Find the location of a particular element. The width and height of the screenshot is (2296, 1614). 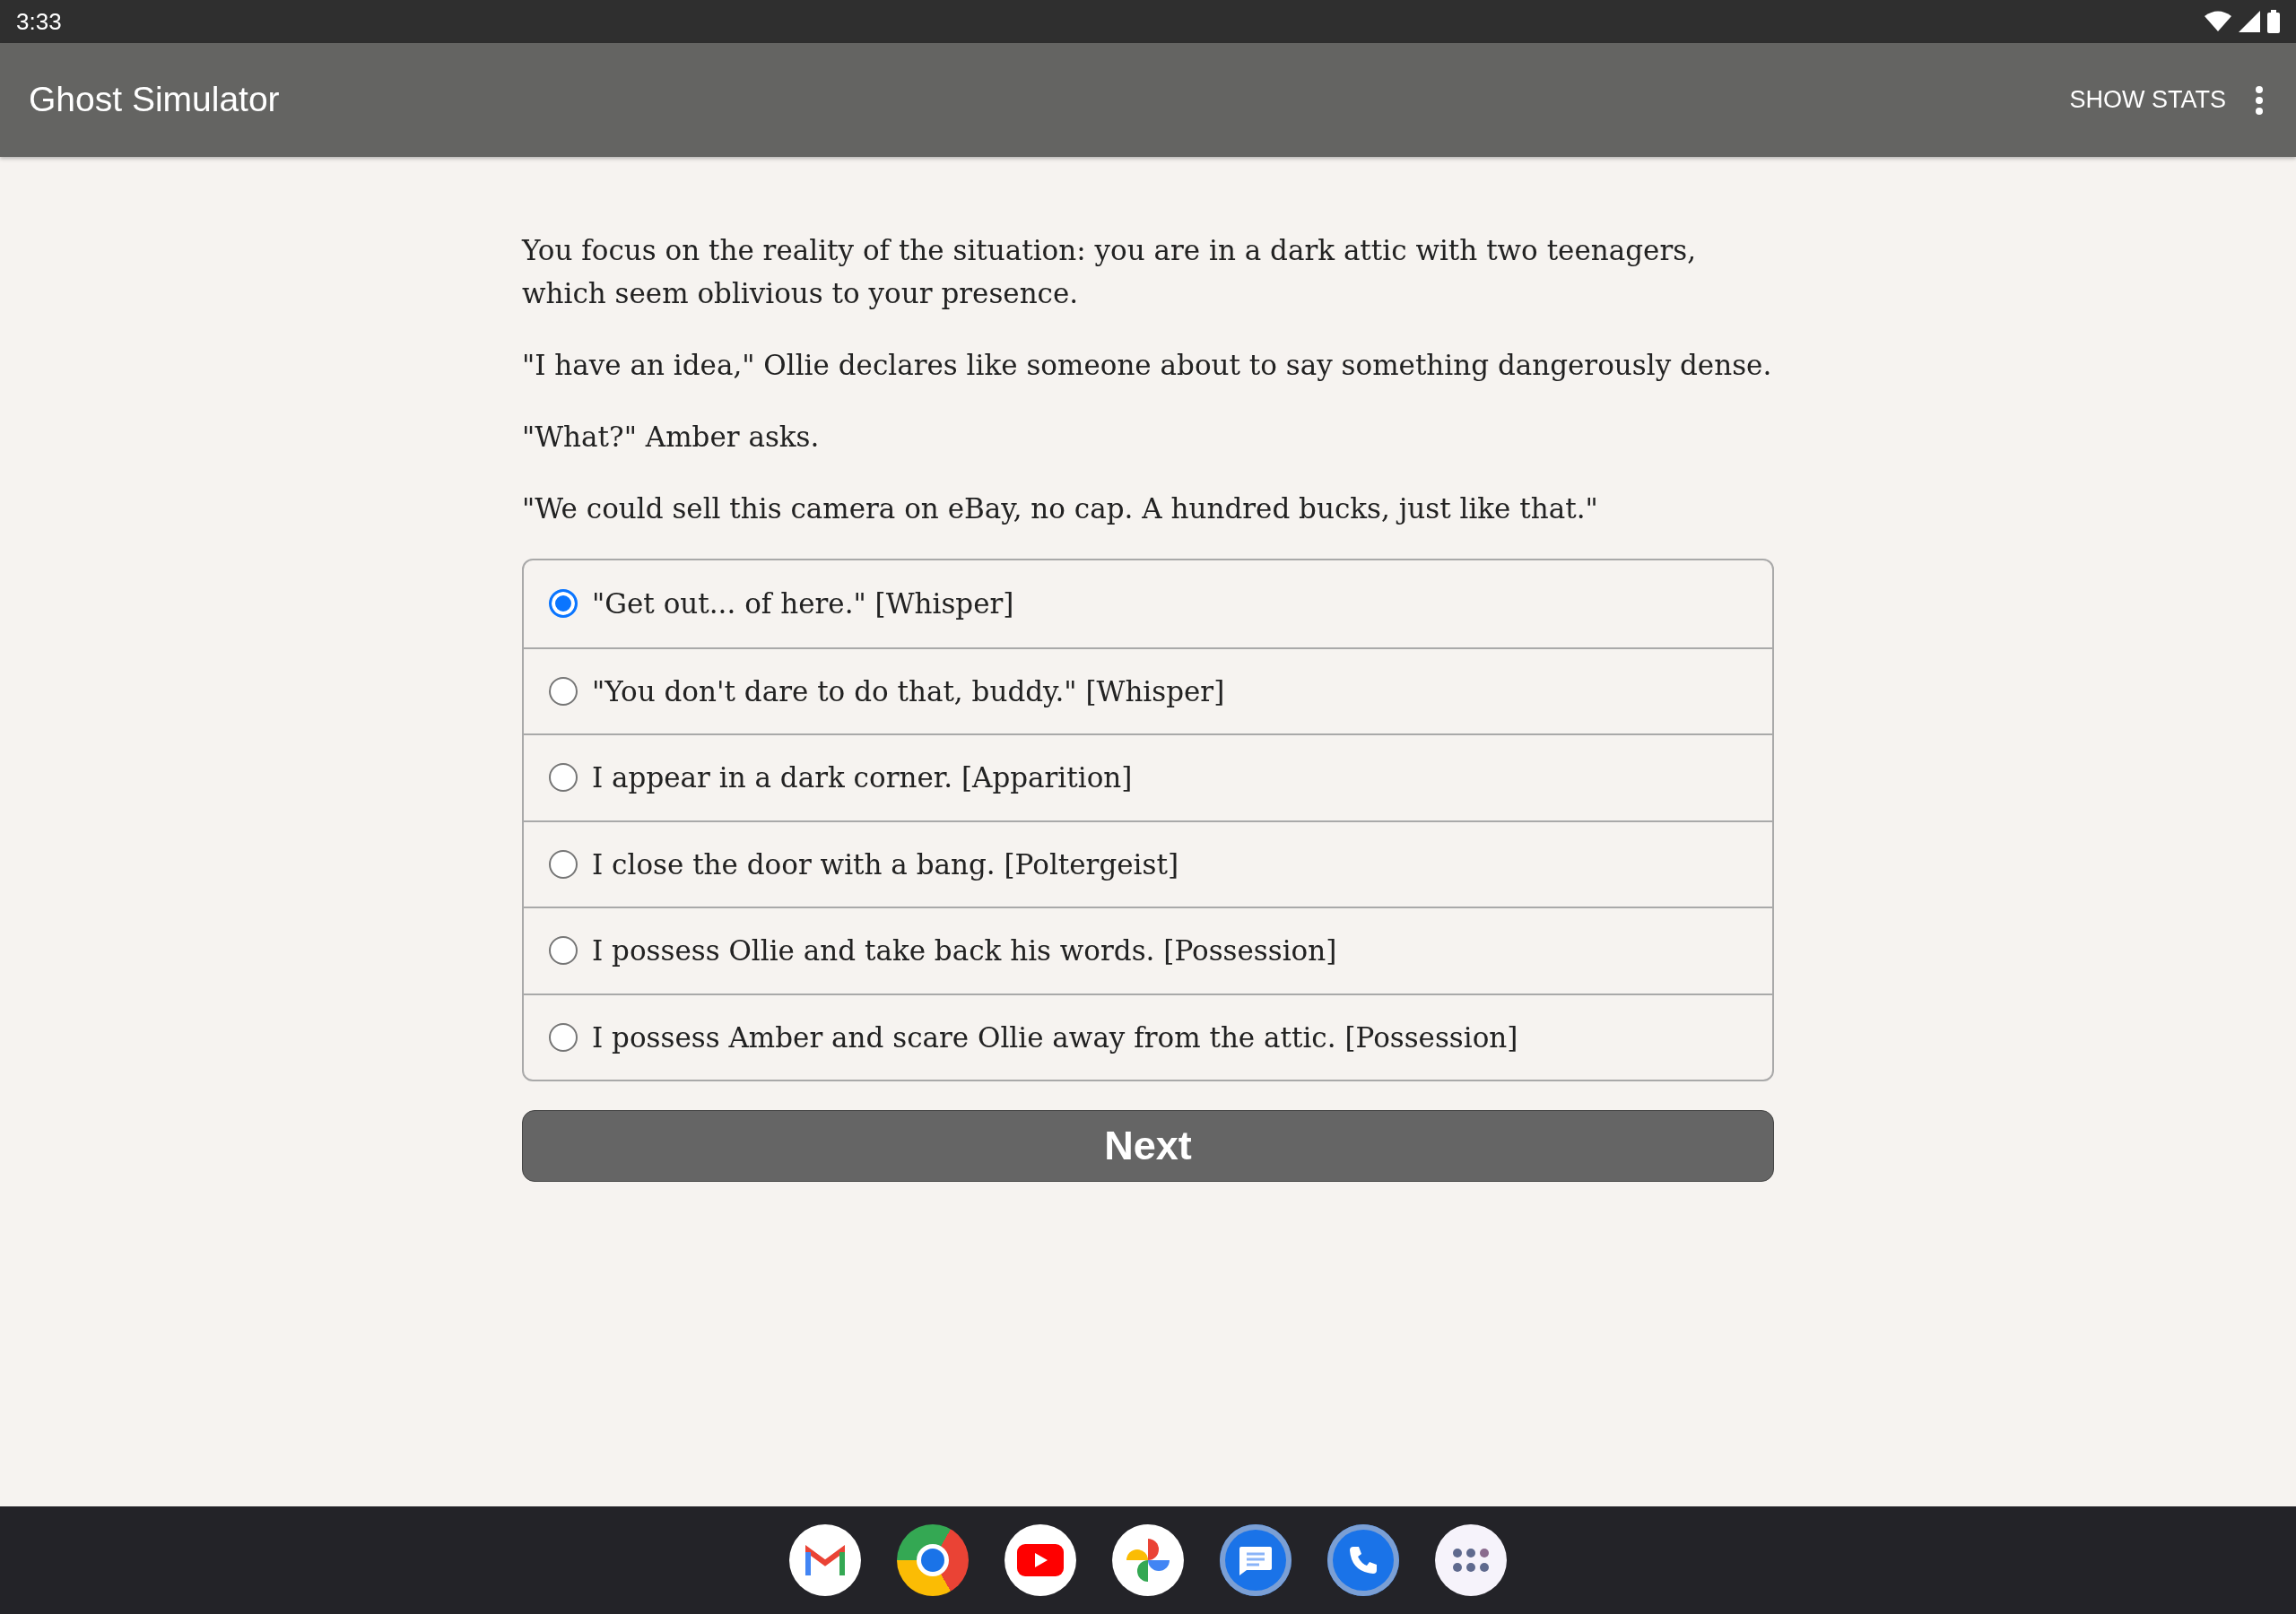

signal-icon is located at coordinates (2249, 21).